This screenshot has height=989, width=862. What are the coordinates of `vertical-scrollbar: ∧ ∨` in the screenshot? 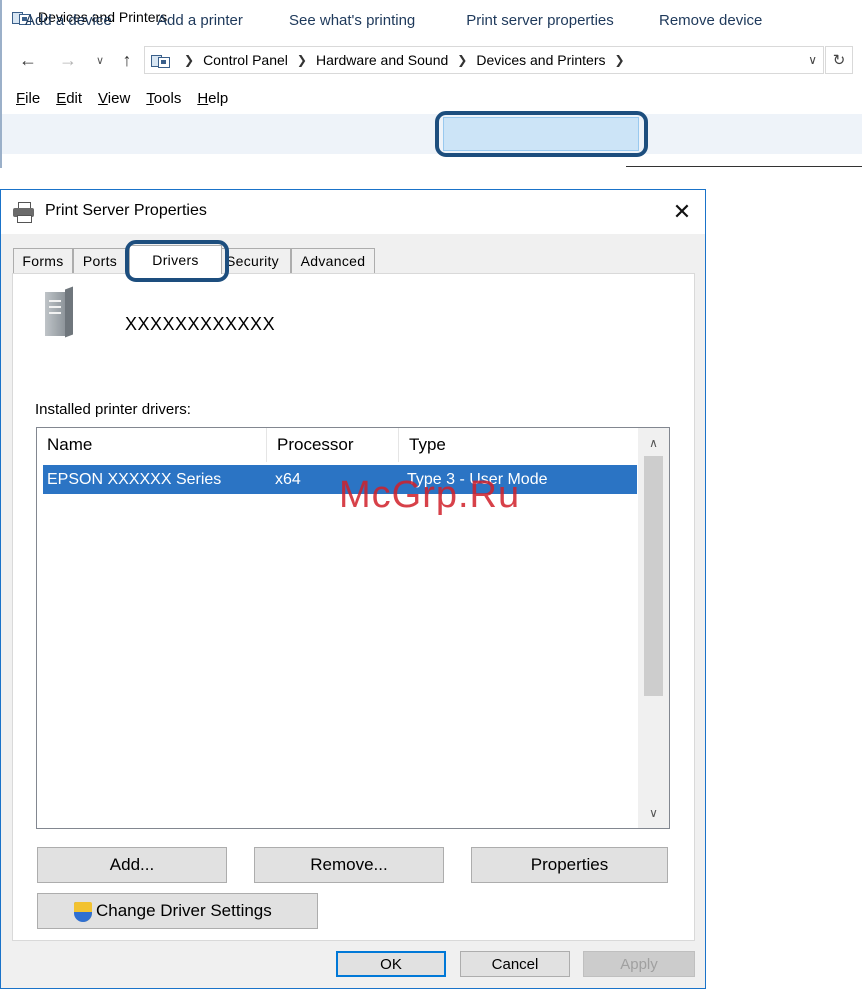 It's located at (653, 628).